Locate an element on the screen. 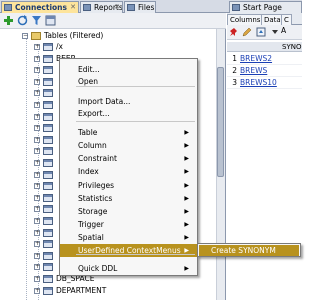  actions-dropdown-icon is located at coordinates (275, 32).